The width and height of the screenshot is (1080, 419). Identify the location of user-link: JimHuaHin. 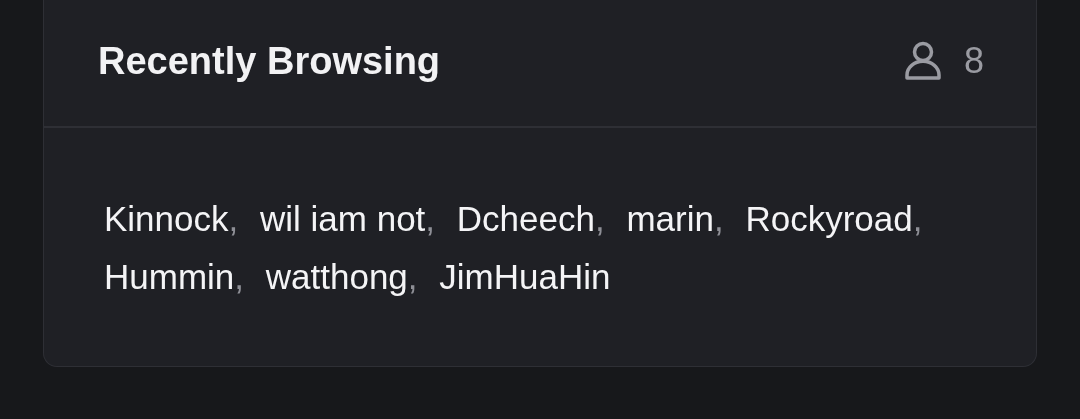
(525, 276).